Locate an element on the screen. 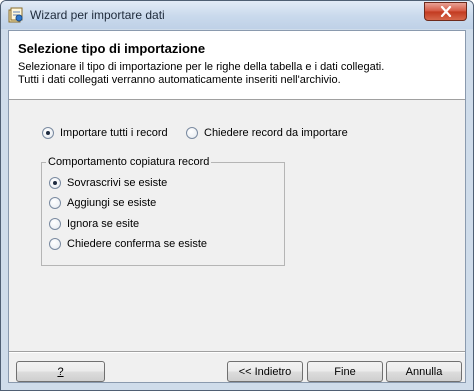 The image size is (474, 391). title-bar: Wizard per importare dati is located at coordinates (237, 15).